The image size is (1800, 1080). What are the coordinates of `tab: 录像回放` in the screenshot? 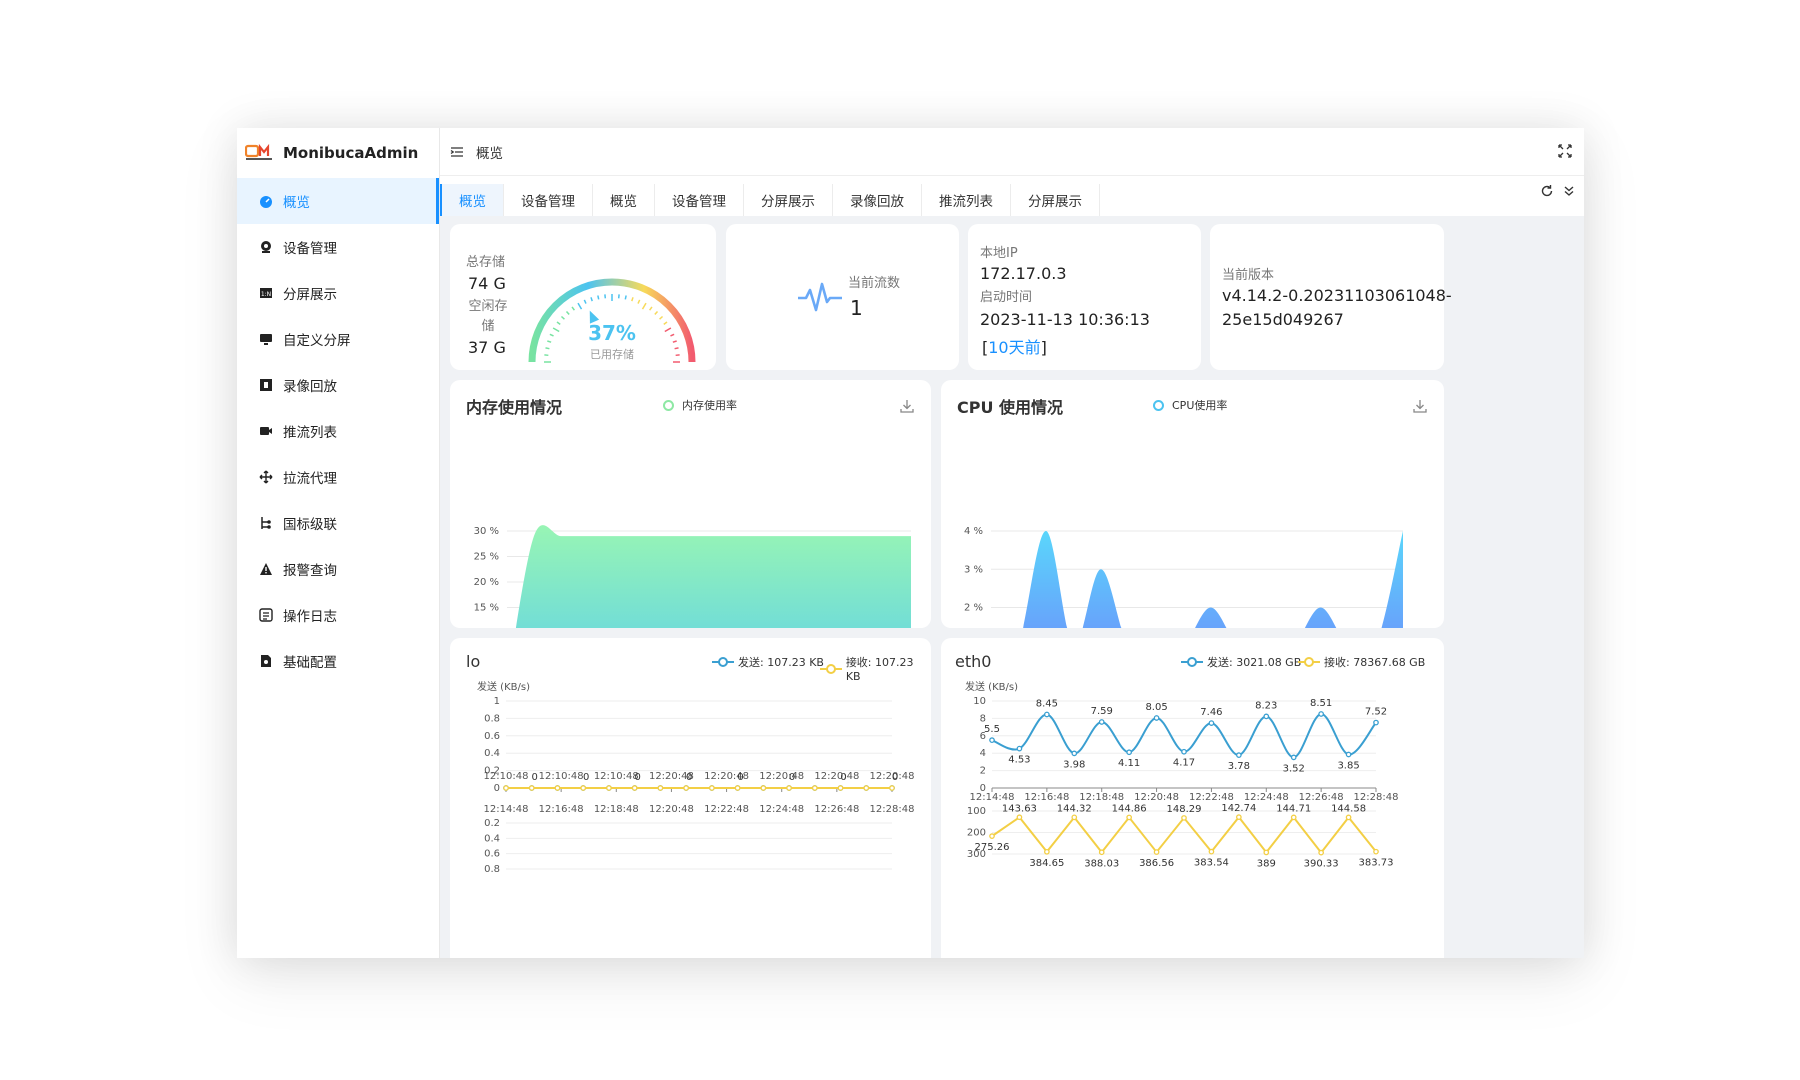 It's located at (877, 200).